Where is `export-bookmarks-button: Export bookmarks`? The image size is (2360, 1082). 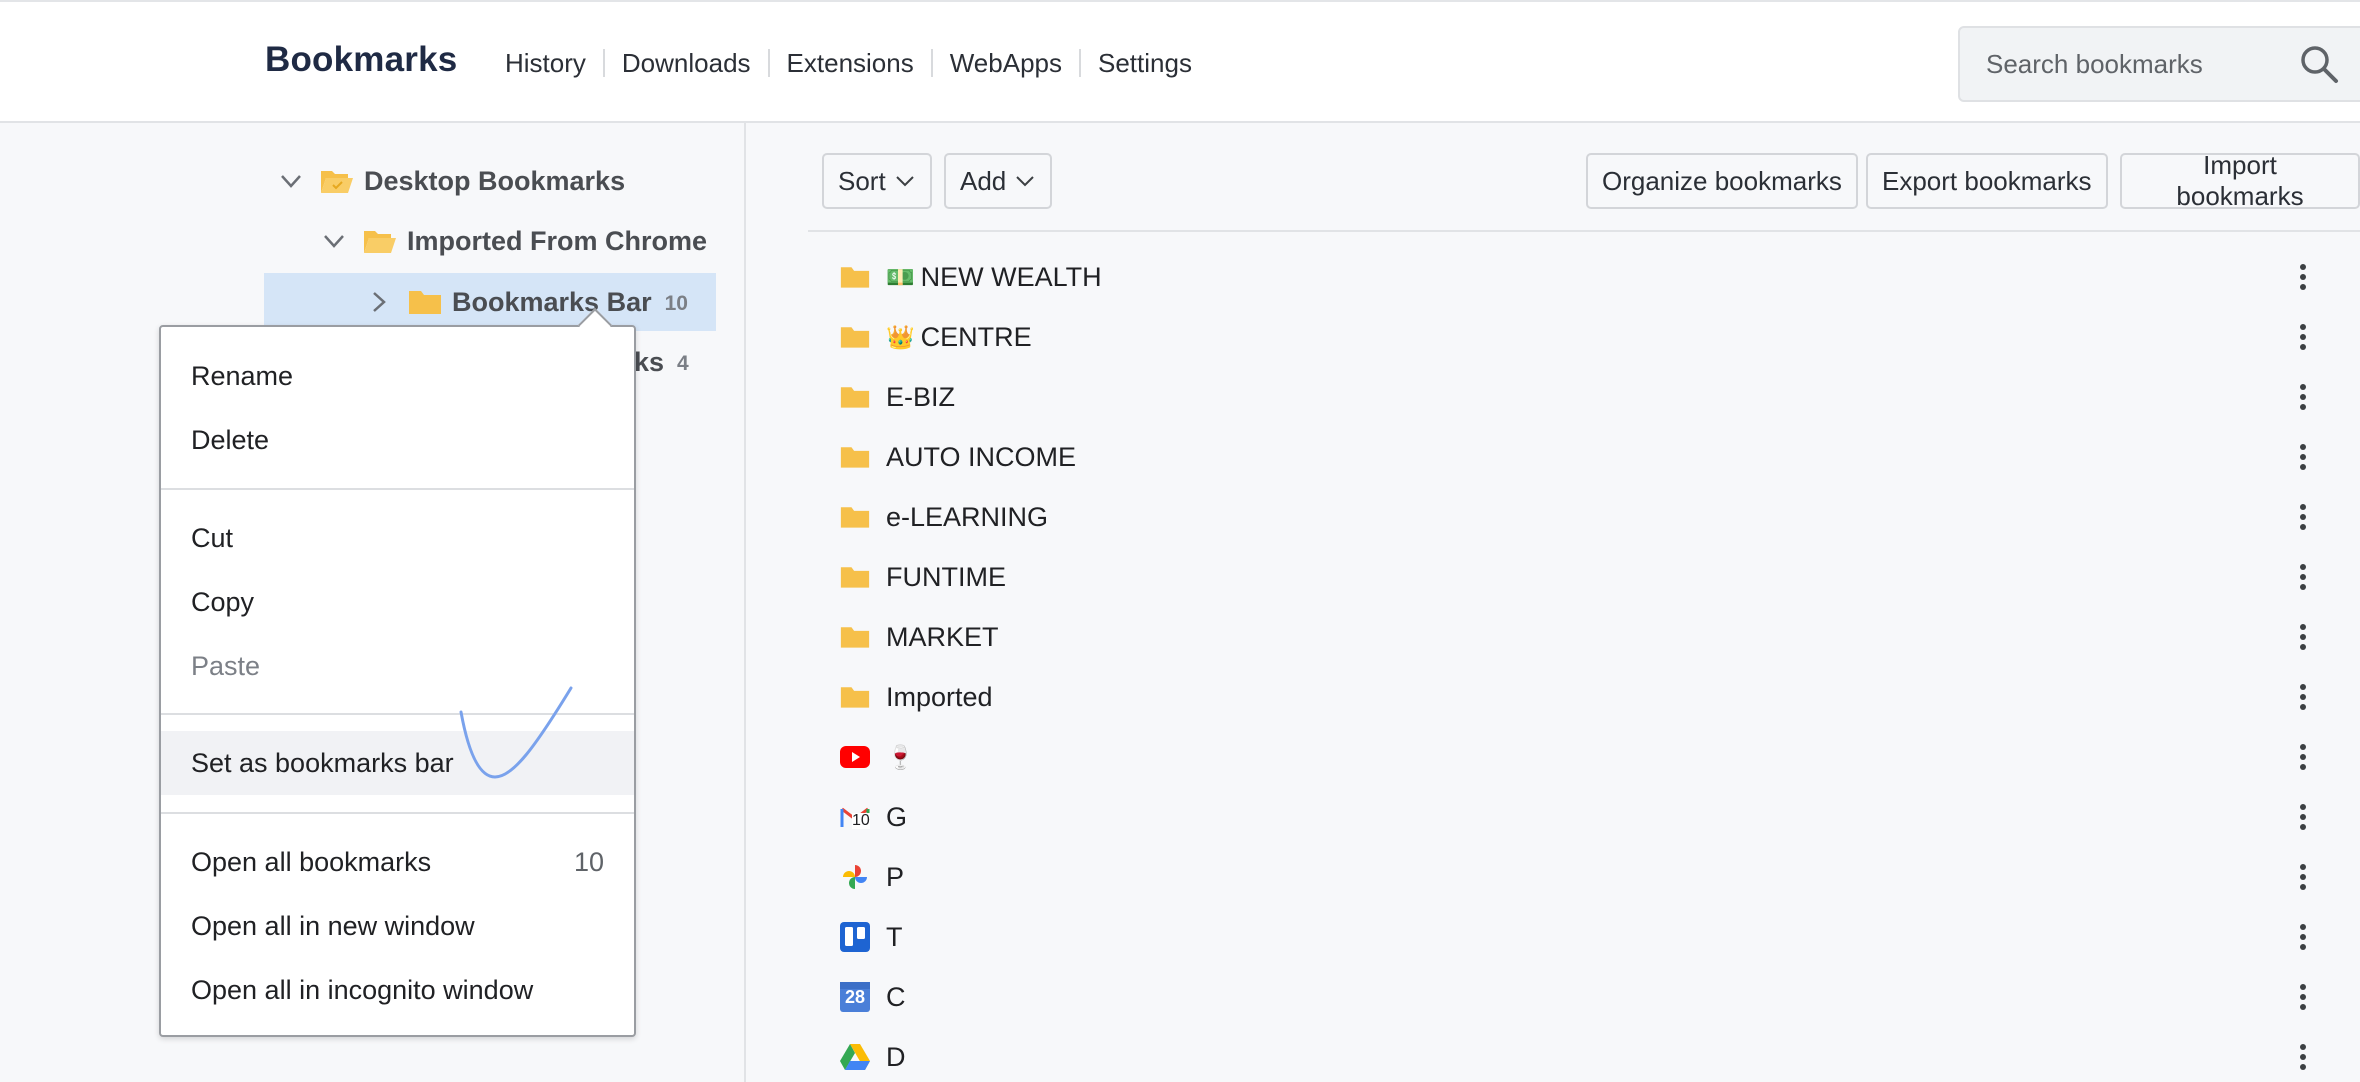
export-bookmarks-button: Export bookmarks is located at coordinates (1987, 181).